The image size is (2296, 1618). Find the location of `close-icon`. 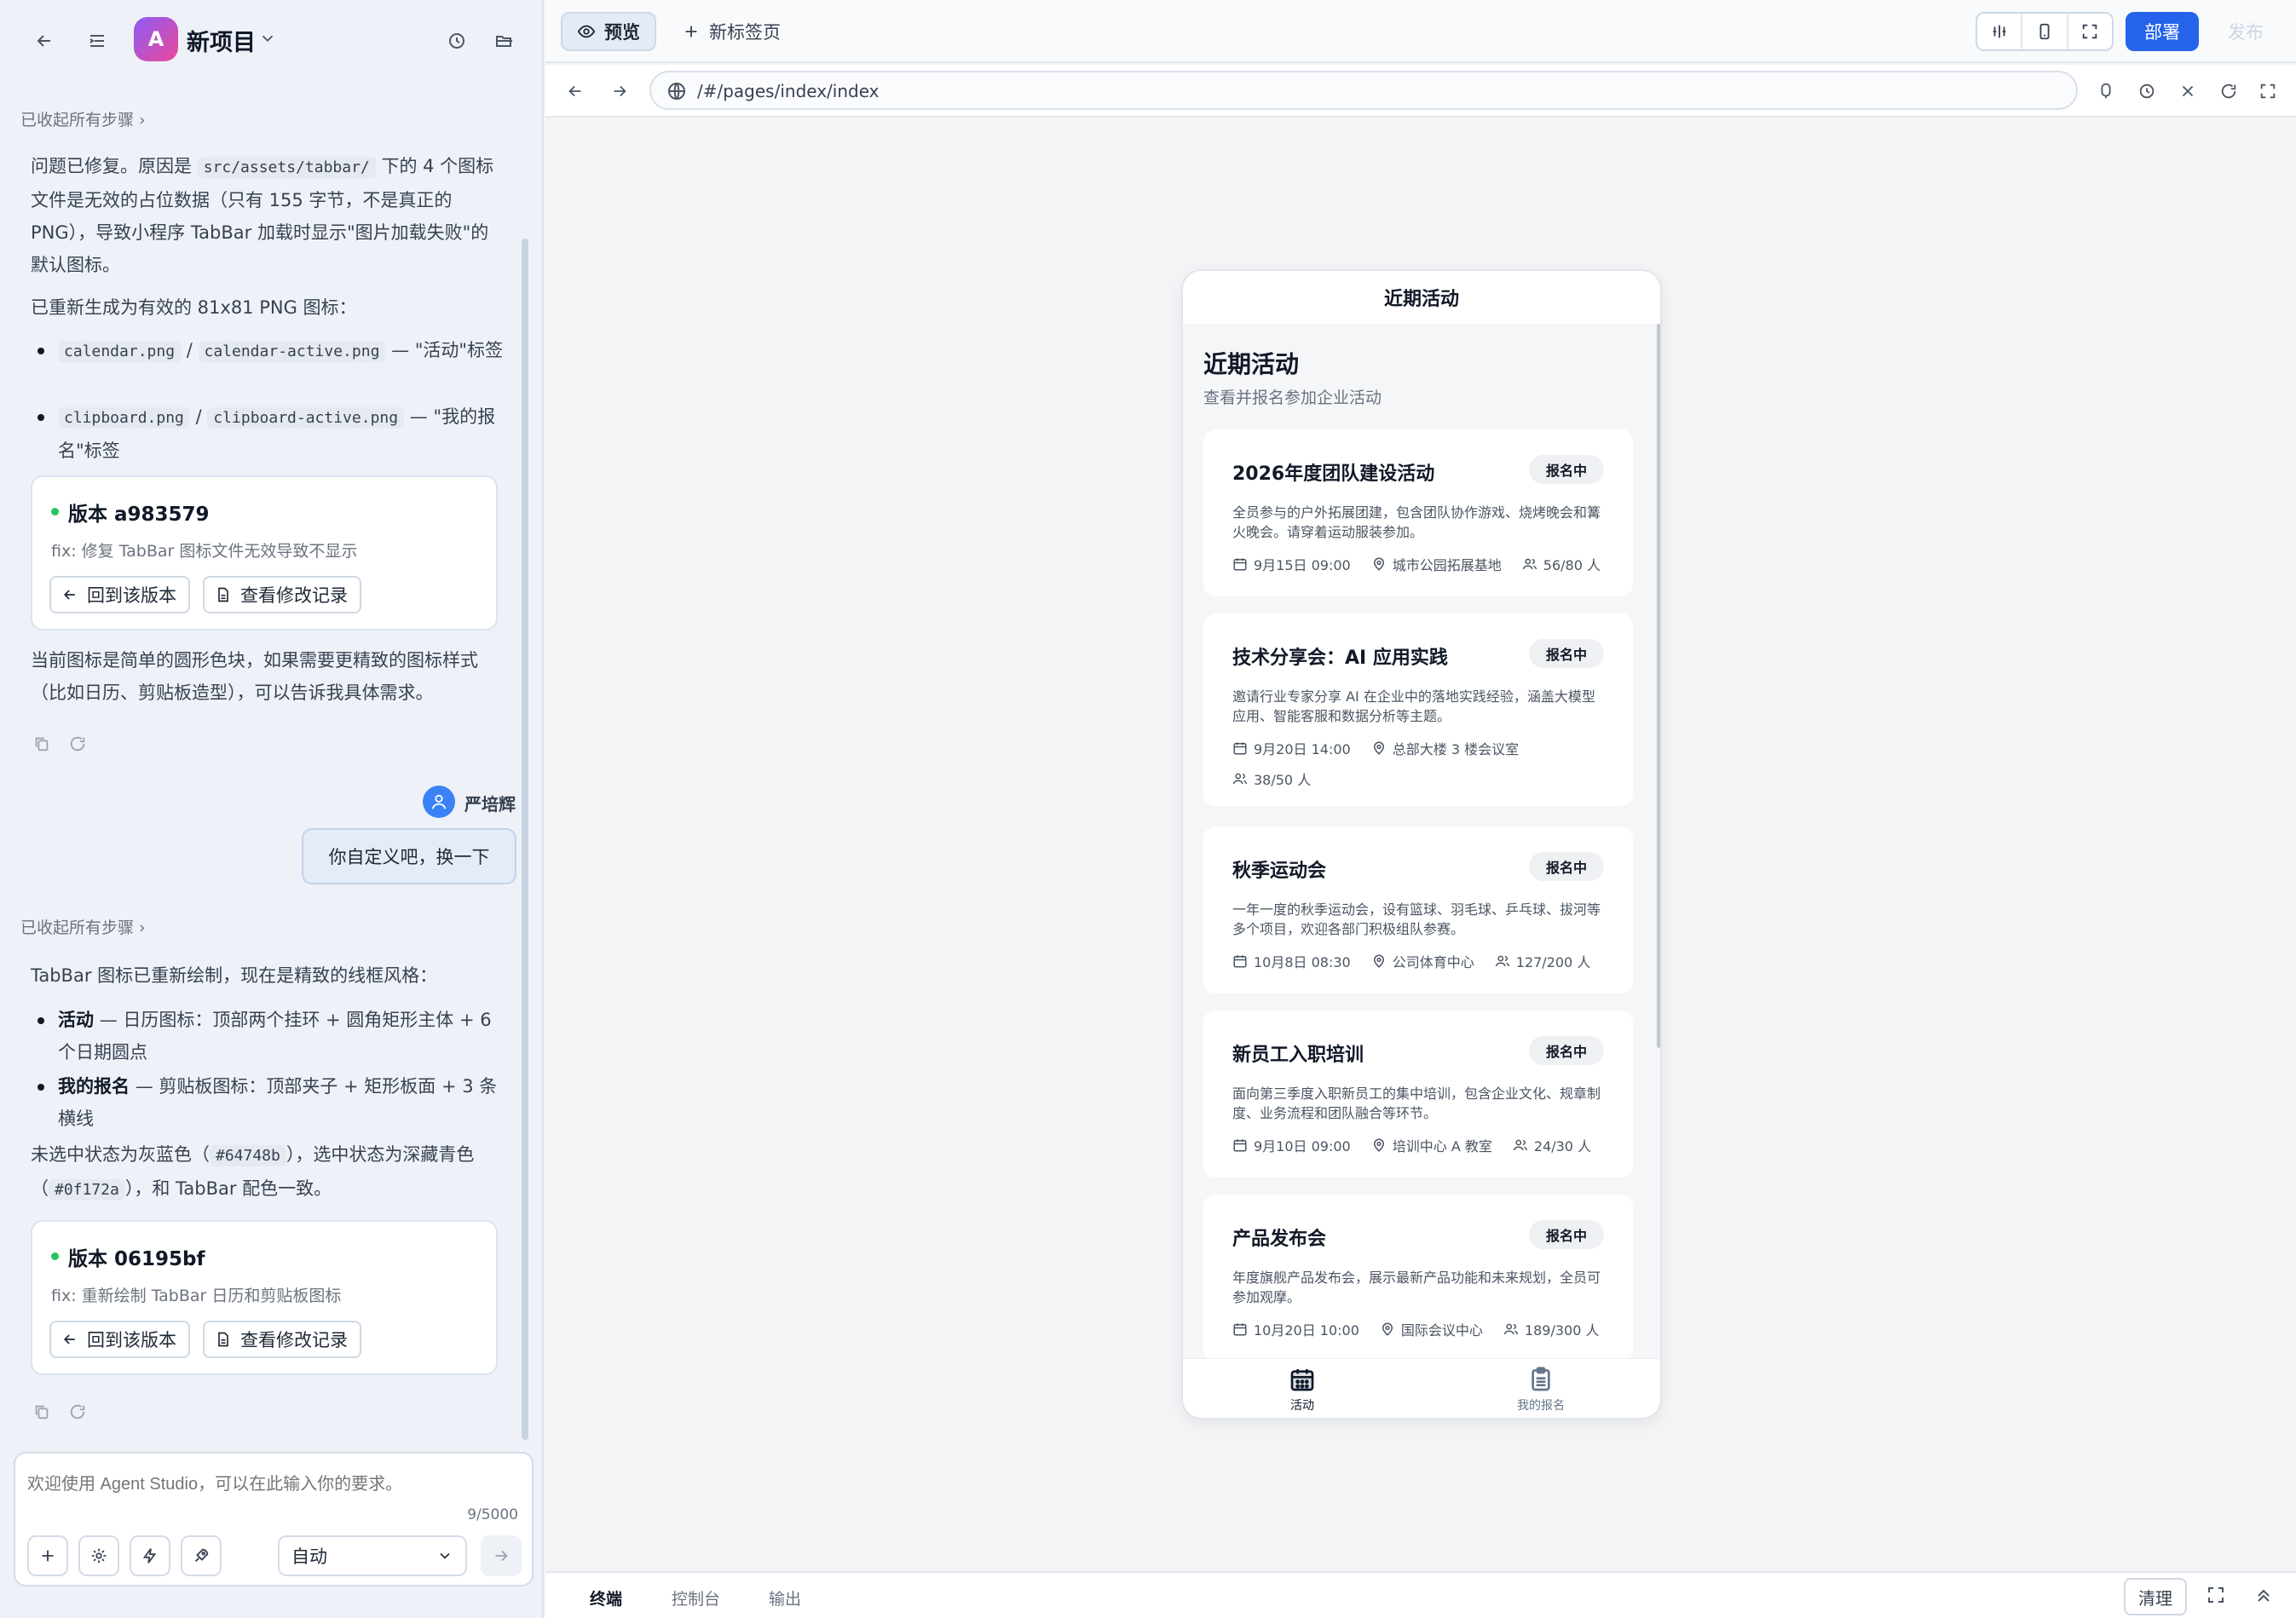

close-icon is located at coordinates (2188, 91).